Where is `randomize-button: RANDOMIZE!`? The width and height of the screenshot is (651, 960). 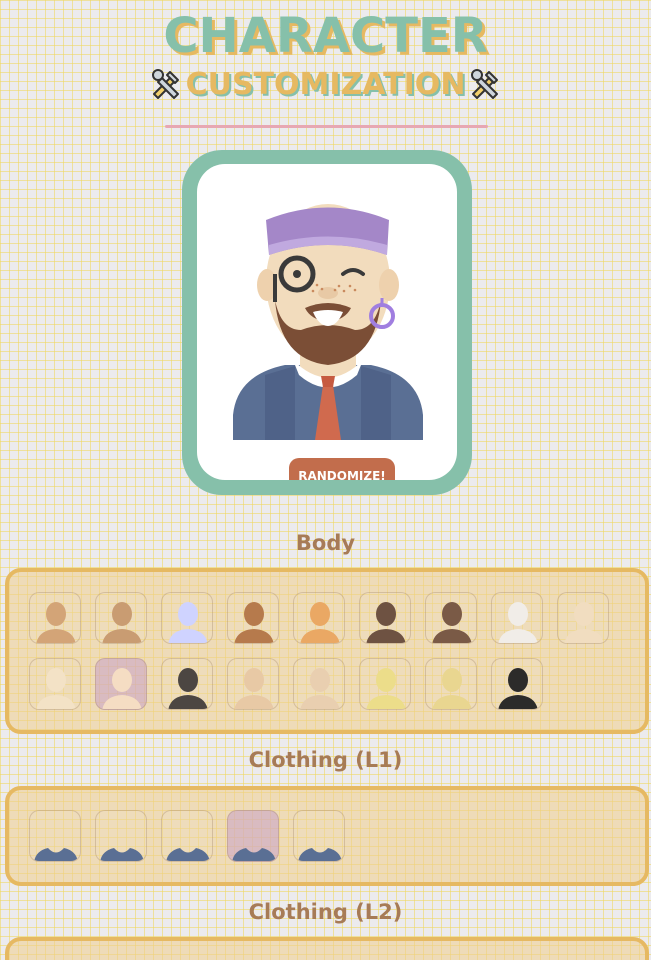
randomize-button: RANDOMIZE! is located at coordinates (342, 469).